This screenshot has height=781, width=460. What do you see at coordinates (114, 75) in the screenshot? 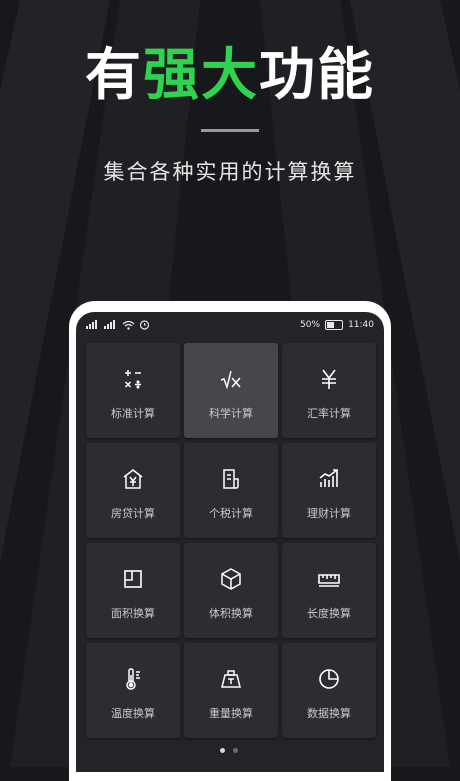
I see `headline-part1: 有` at bounding box center [114, 75].